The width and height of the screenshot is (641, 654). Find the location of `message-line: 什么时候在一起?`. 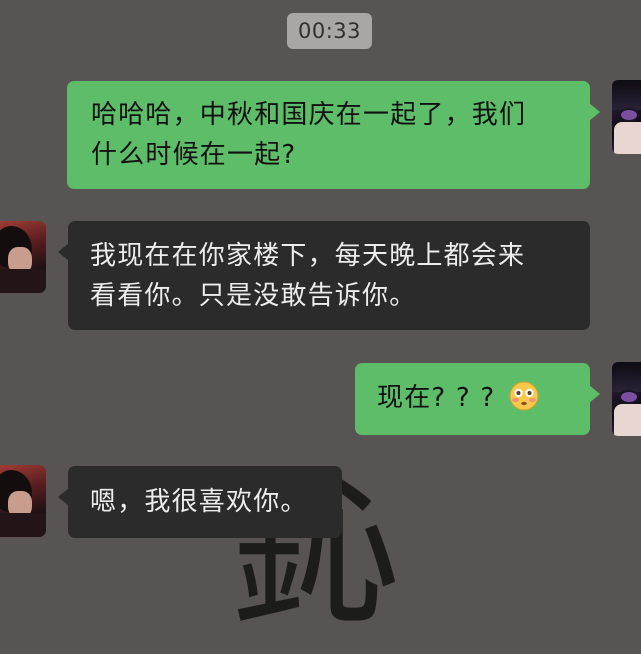

message-line: 什么时候在一起? is located at coordinates (194, 155).